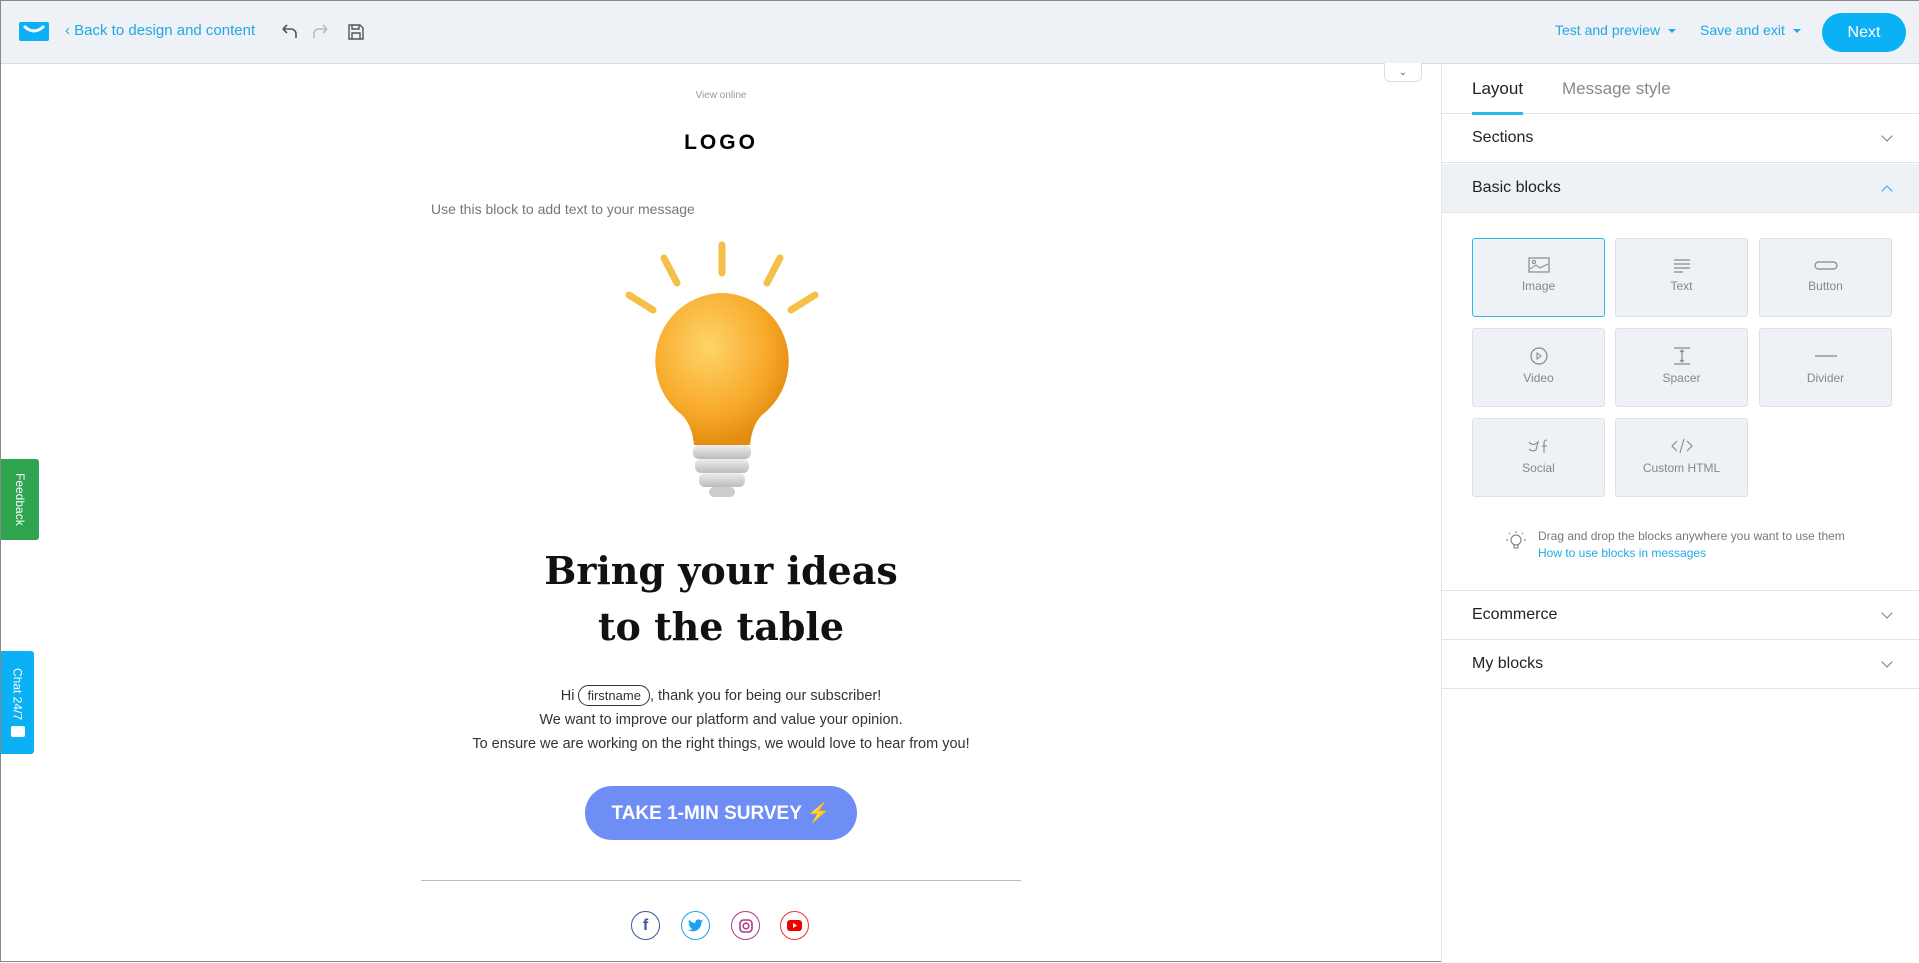 The image size is (1919, 963). Describe the element at coordinates (1616, 89) in the screenshot. I see `tab-message-style: Message style` at that location.